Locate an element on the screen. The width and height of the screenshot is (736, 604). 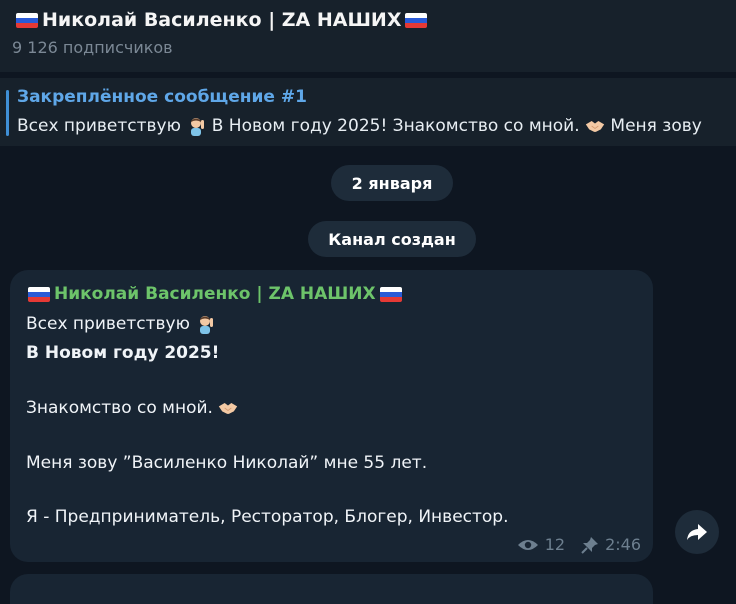
pinned-preview-text: Меня зову is located at coordinates (656, 126).